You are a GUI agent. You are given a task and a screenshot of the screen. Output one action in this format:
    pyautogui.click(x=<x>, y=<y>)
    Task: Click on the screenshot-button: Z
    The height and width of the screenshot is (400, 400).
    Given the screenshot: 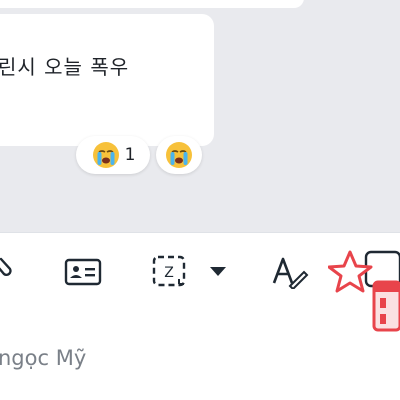 What is the action you would take?
    pyautogui.click(x=171, y=271)
    